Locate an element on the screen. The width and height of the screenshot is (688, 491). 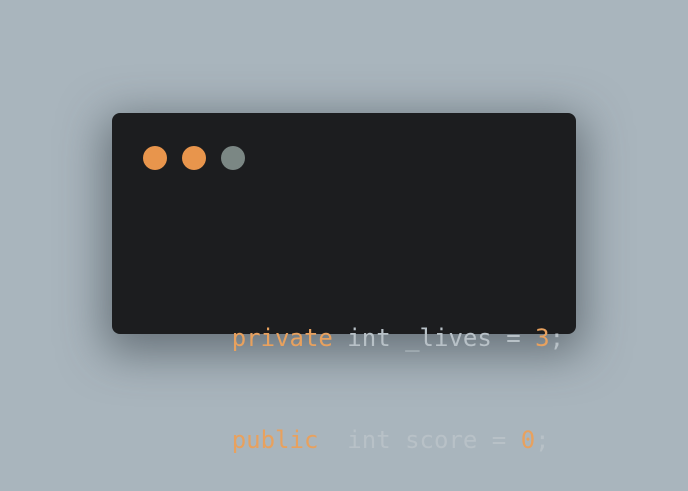
declaration-score: int score = is located at coordinates (419, 440).